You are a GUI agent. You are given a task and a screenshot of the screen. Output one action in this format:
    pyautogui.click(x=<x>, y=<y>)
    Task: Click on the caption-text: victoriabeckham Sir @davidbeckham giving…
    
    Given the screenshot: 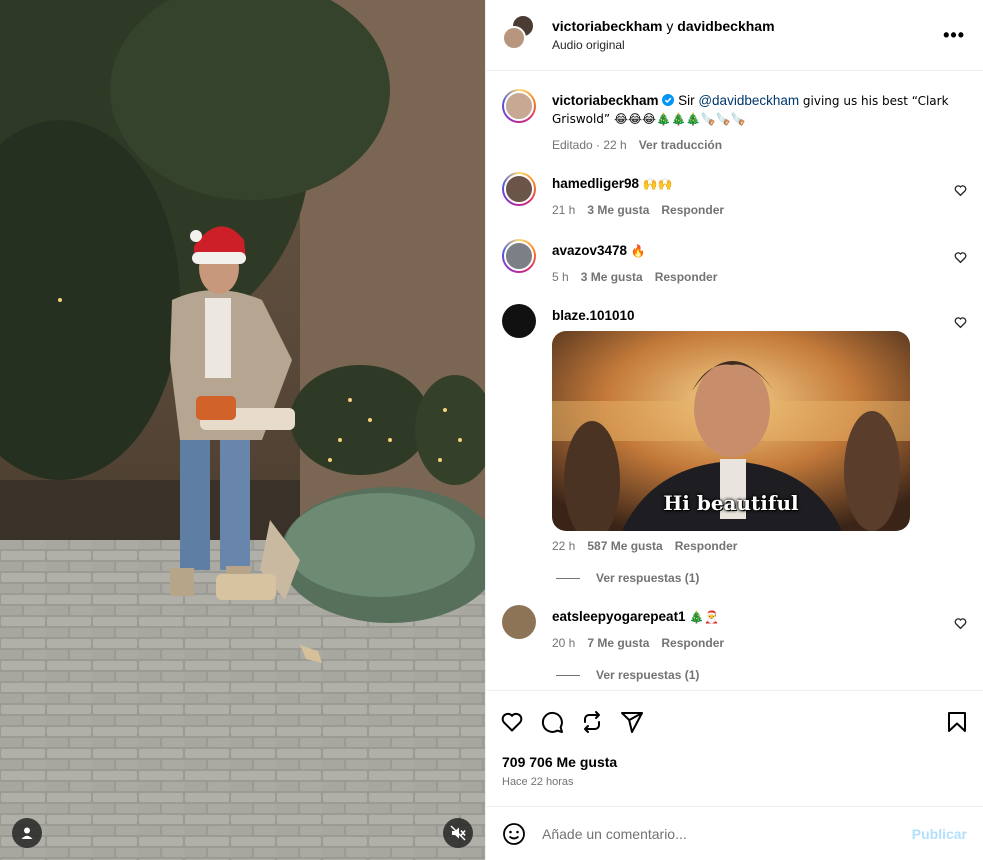 What is the action you would take?
    pyautogui.click(x=759, y=110)
    